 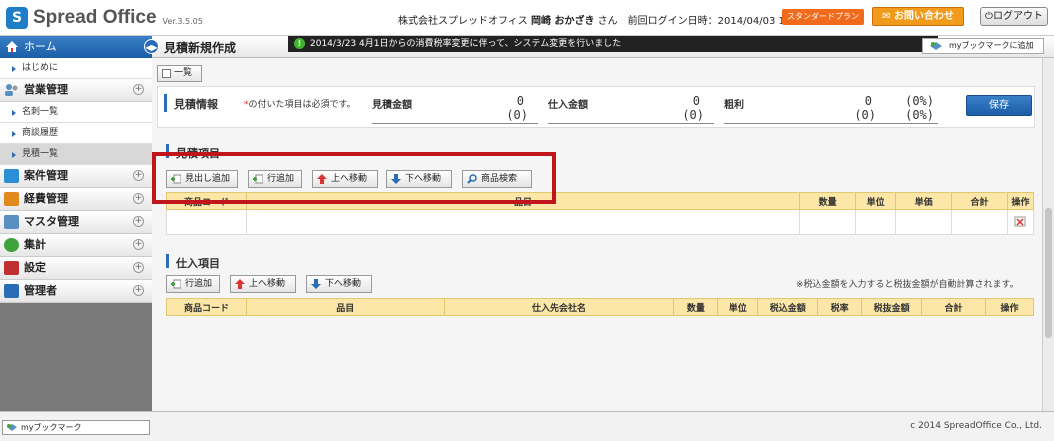 I want to click on scrollbar-thumb, so click(x=1048, y=273).